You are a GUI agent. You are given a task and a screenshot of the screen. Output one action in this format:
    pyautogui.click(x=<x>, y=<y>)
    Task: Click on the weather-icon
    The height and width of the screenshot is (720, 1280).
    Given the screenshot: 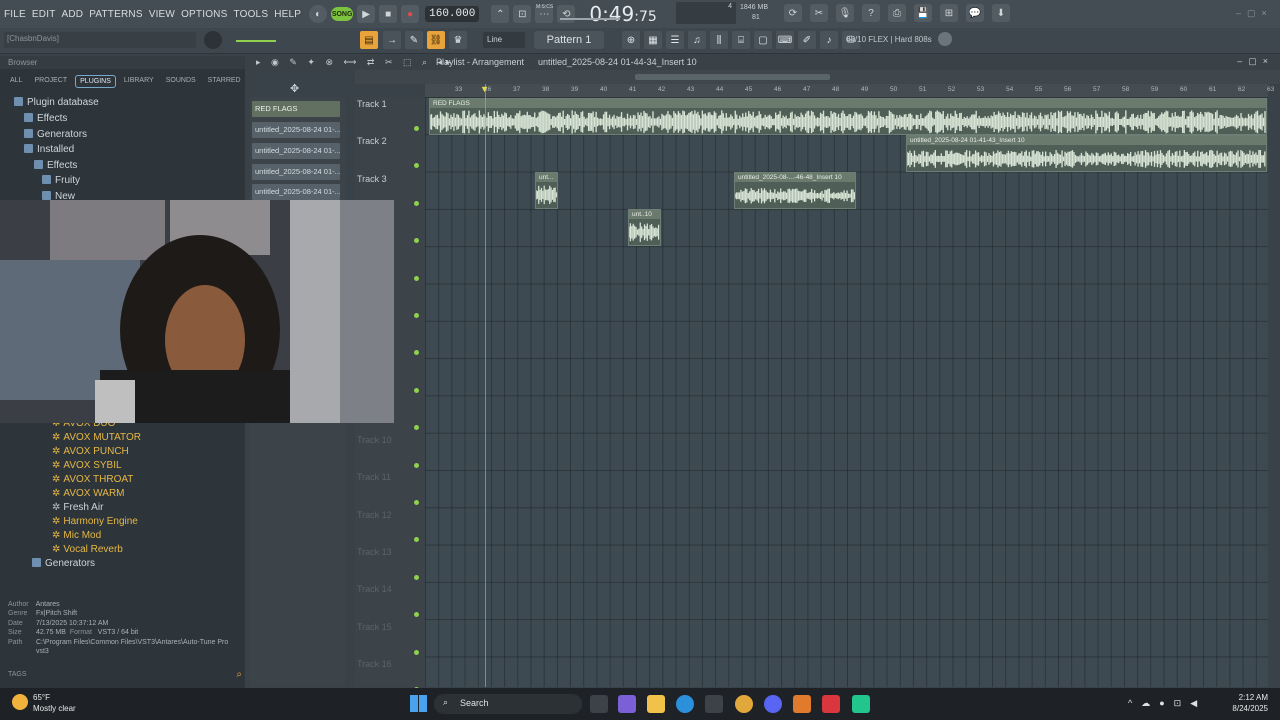 What is the action you would take?
    pyautogui.click(x=20, y=702)
    